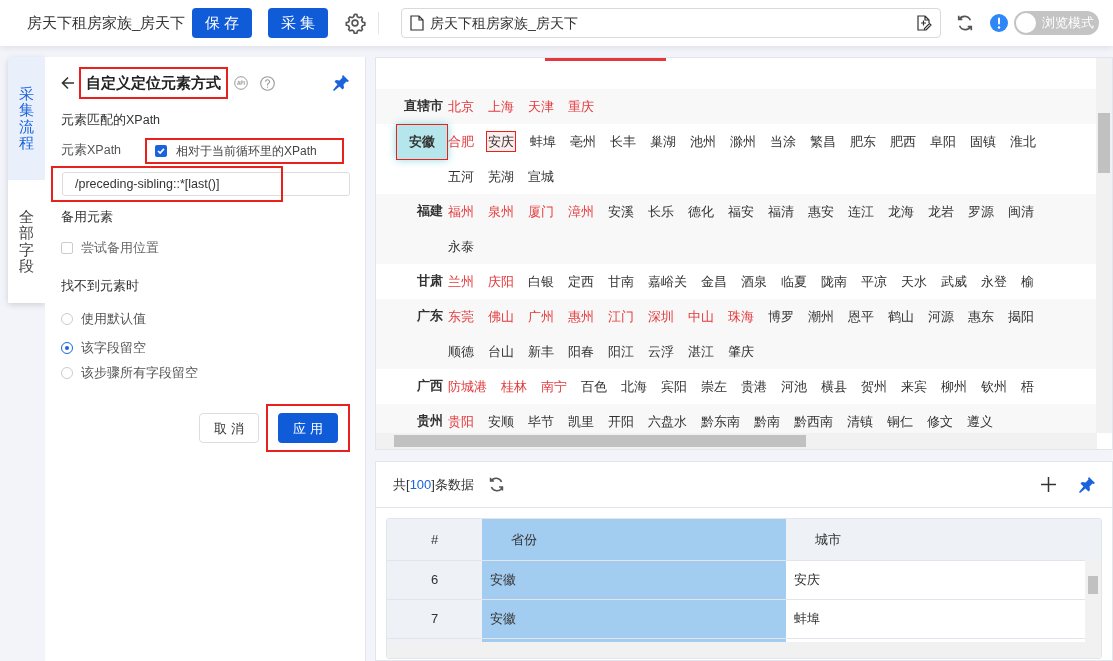 This screenshot has width=1113, height=661. Describe the element at coordinates (583, 141) in the screenshot. I see `city-link: 亳州` at that location.